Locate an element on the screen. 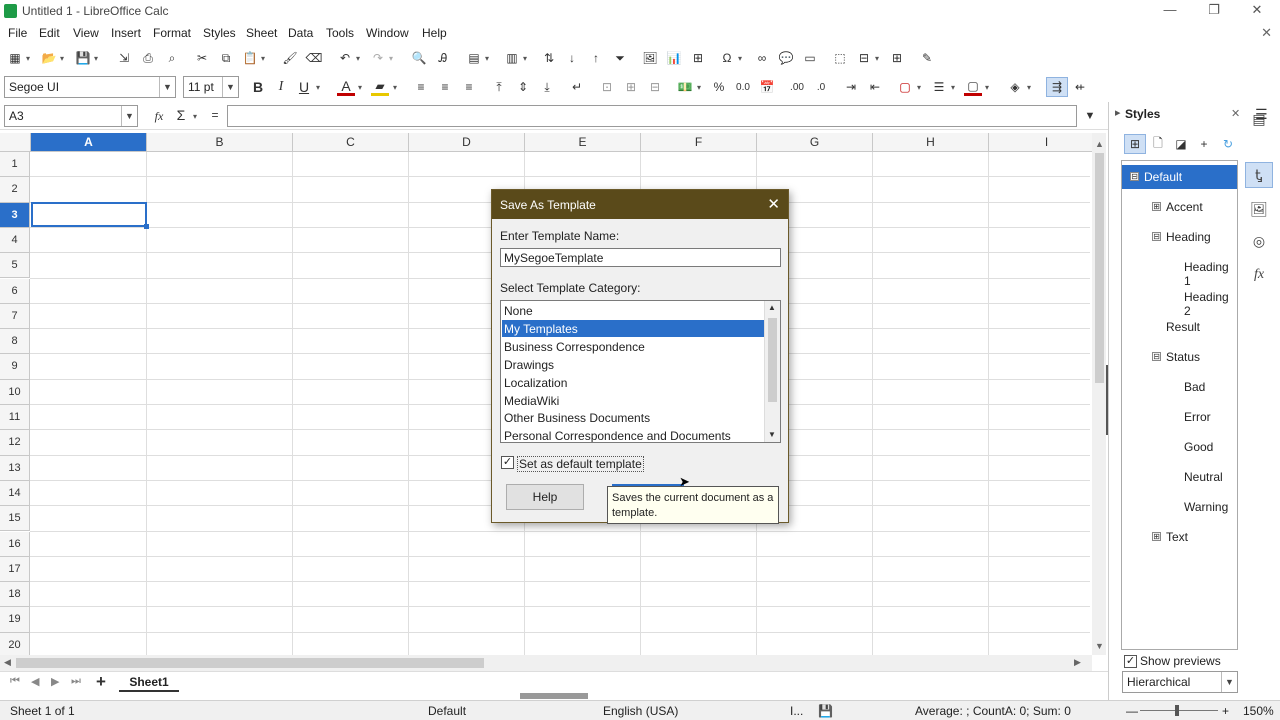  menu-edit: Edit is located at coordinates (49, 33).